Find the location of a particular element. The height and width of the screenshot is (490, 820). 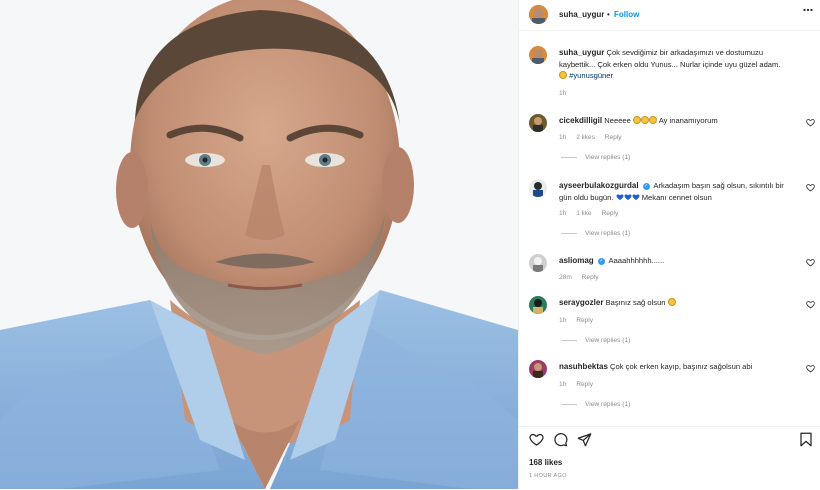

avatar-image is located at coordinates (538, 14).